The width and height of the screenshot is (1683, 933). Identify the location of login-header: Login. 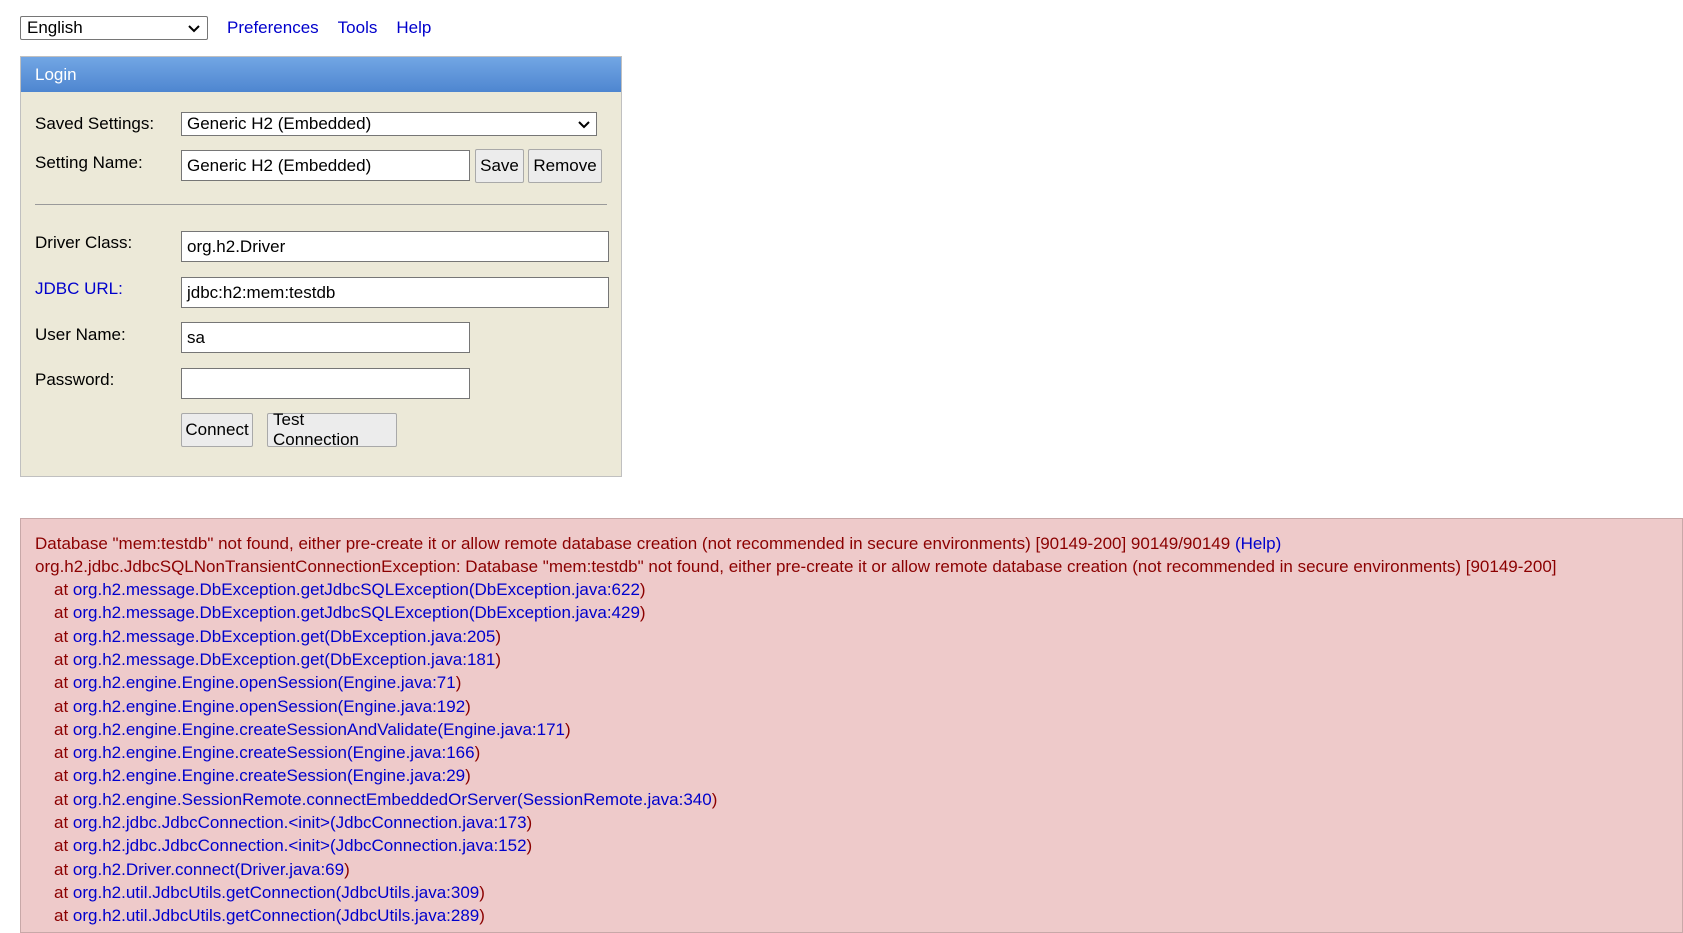
(321, 74).